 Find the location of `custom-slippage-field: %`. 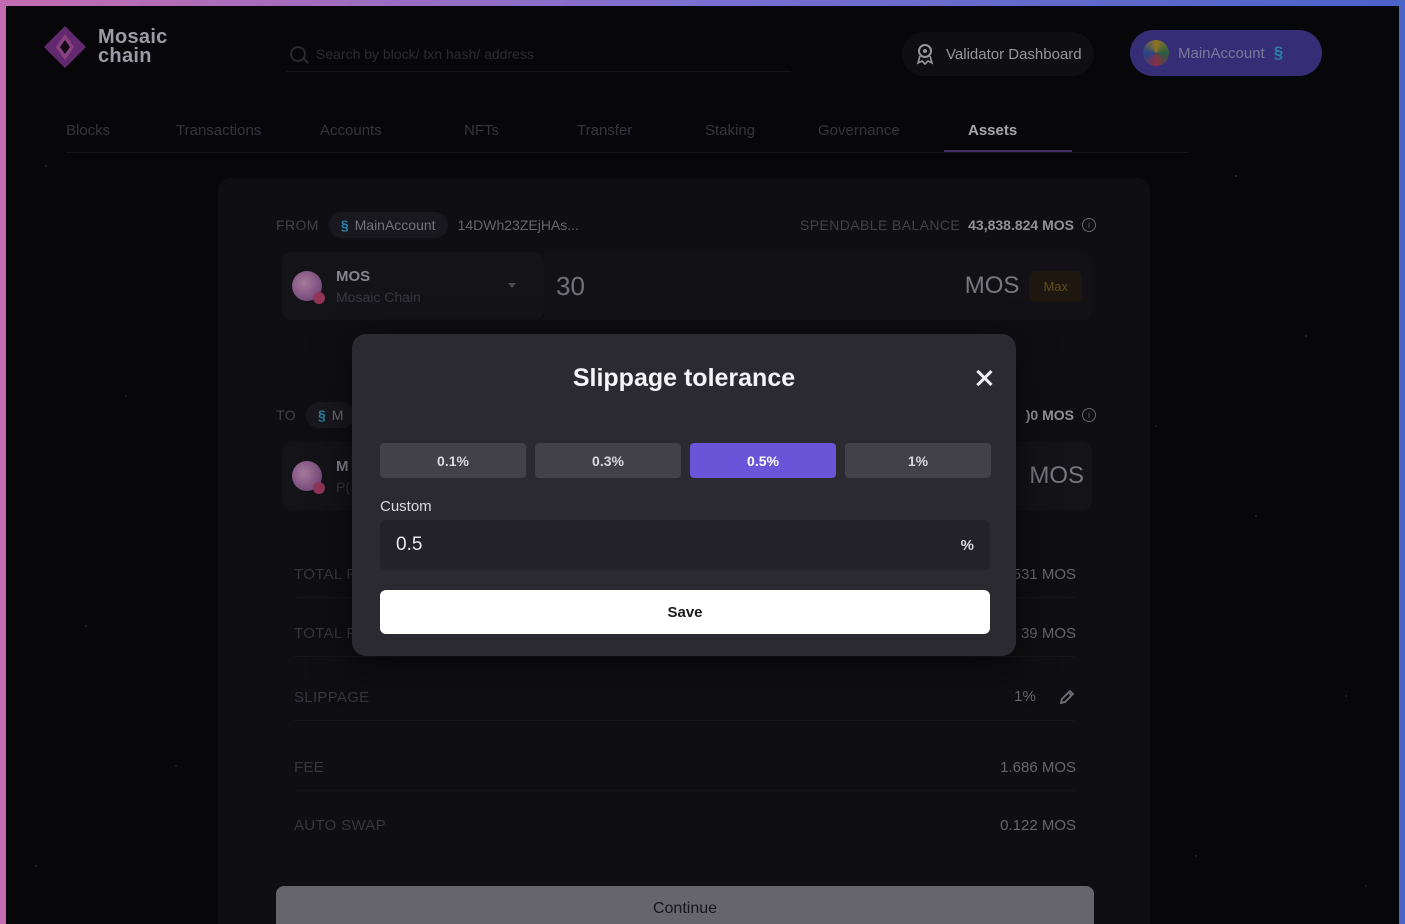

custom-slippage-field: % is located at coordinates (685, 545).